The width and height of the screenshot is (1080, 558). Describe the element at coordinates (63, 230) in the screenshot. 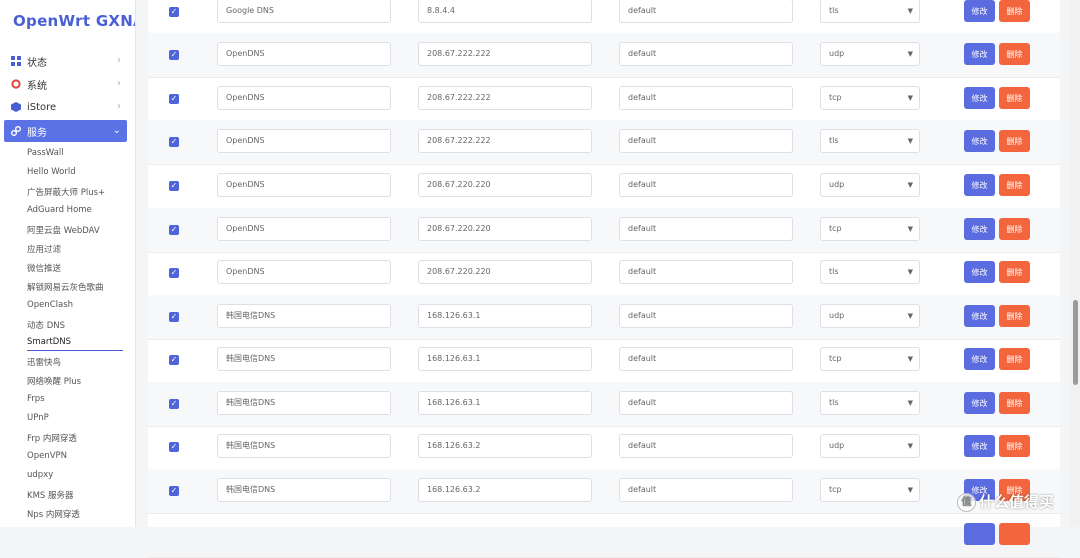

I see `submenu-aliyun-webdav: 阿里云盘 WebDAV` at that location.